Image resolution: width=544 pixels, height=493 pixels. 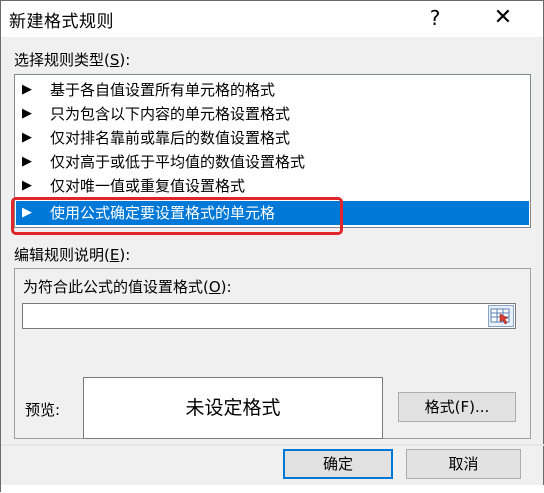 I want to click on rule-type-hotkey: S, so click(x=114, y=60).